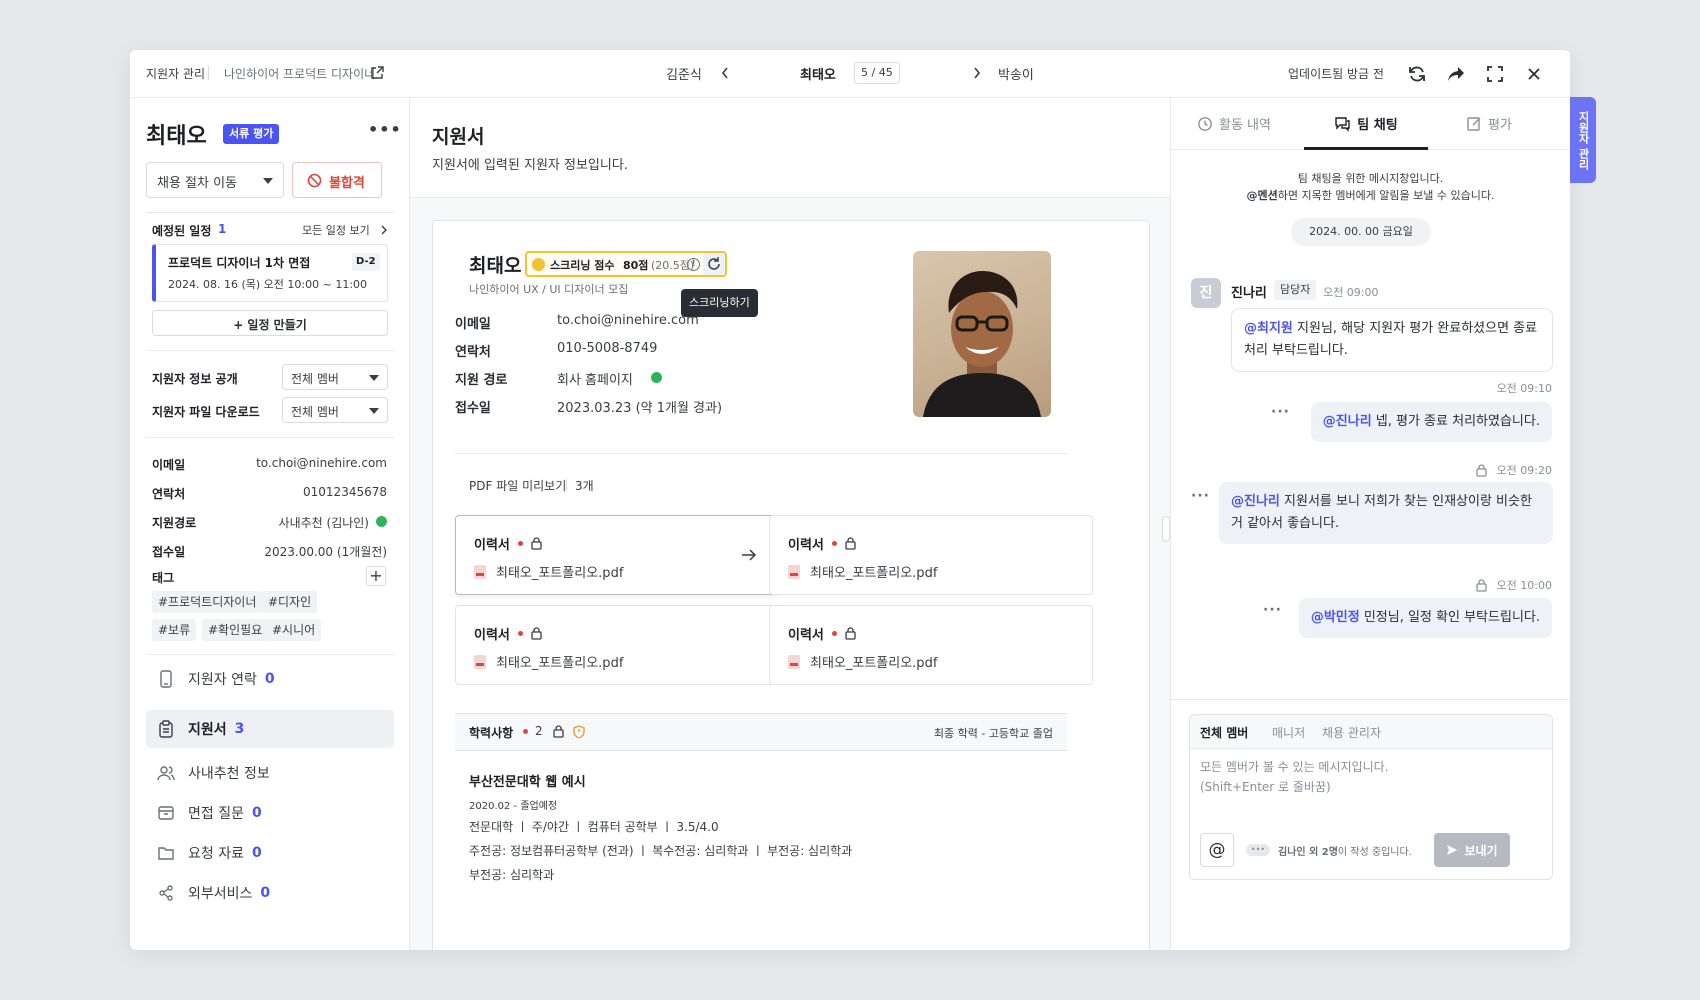 Image resolution: width=1700 pixels, height=1000 pixels. I want to click on edit-icon, so click(1474, 123).